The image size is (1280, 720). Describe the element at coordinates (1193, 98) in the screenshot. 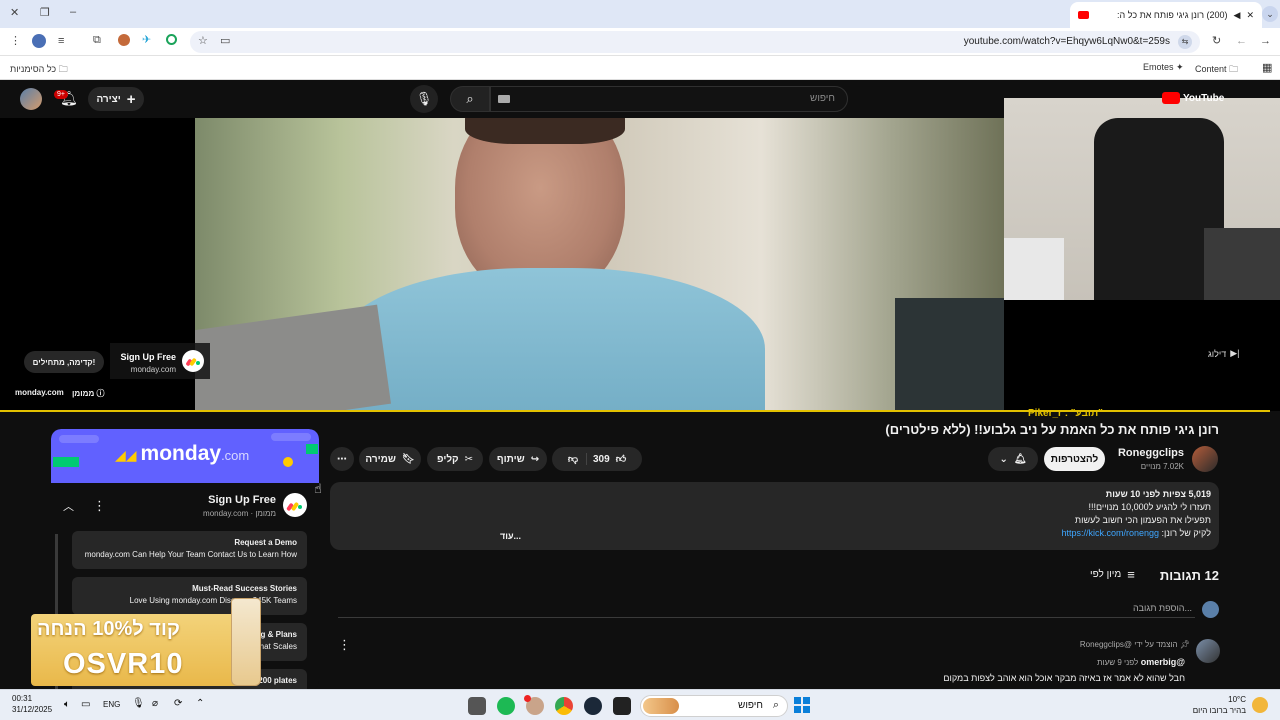

I see `youtube-logo: YouTube` at that location.